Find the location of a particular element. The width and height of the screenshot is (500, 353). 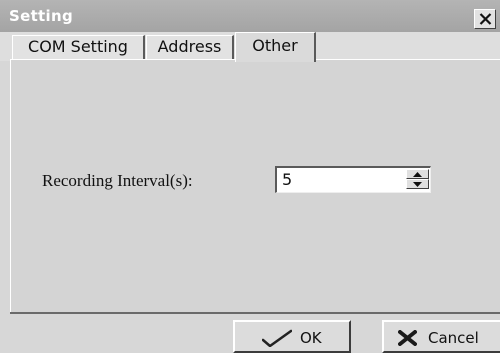

cancel-button: Cancel is located at coordinates (441, 336).